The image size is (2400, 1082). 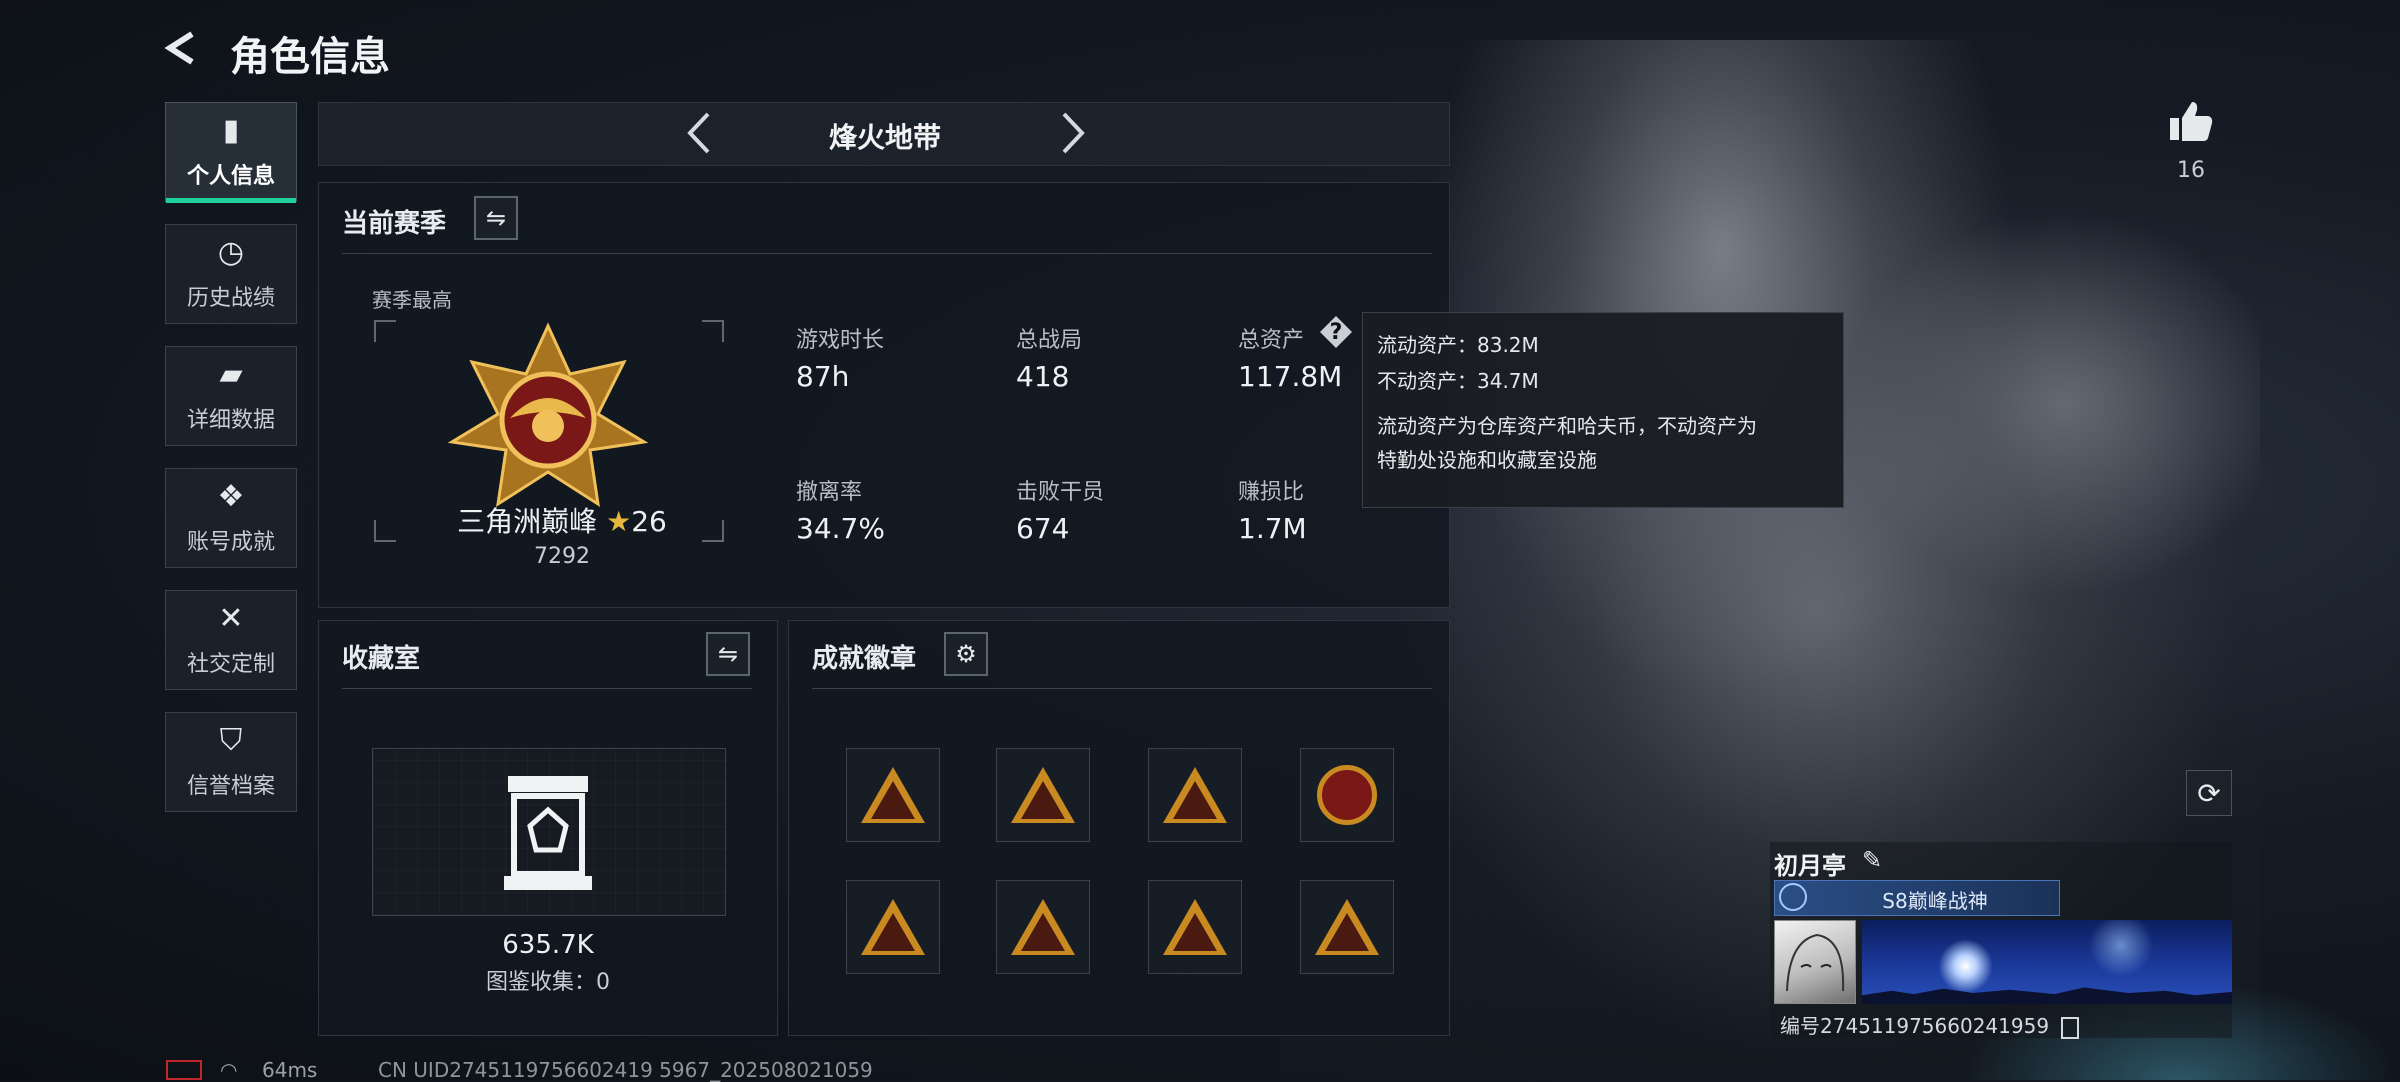 What do you see at coordinates (562, 556) in the screenshot?
I see `rank-score: 7292` at bounding box center [562, 556].